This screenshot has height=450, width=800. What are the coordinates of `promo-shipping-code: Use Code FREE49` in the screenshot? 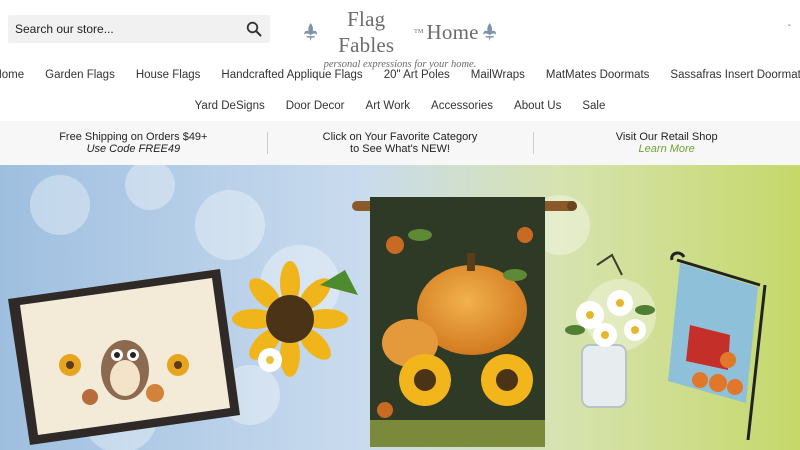 It's located at (133, 149).